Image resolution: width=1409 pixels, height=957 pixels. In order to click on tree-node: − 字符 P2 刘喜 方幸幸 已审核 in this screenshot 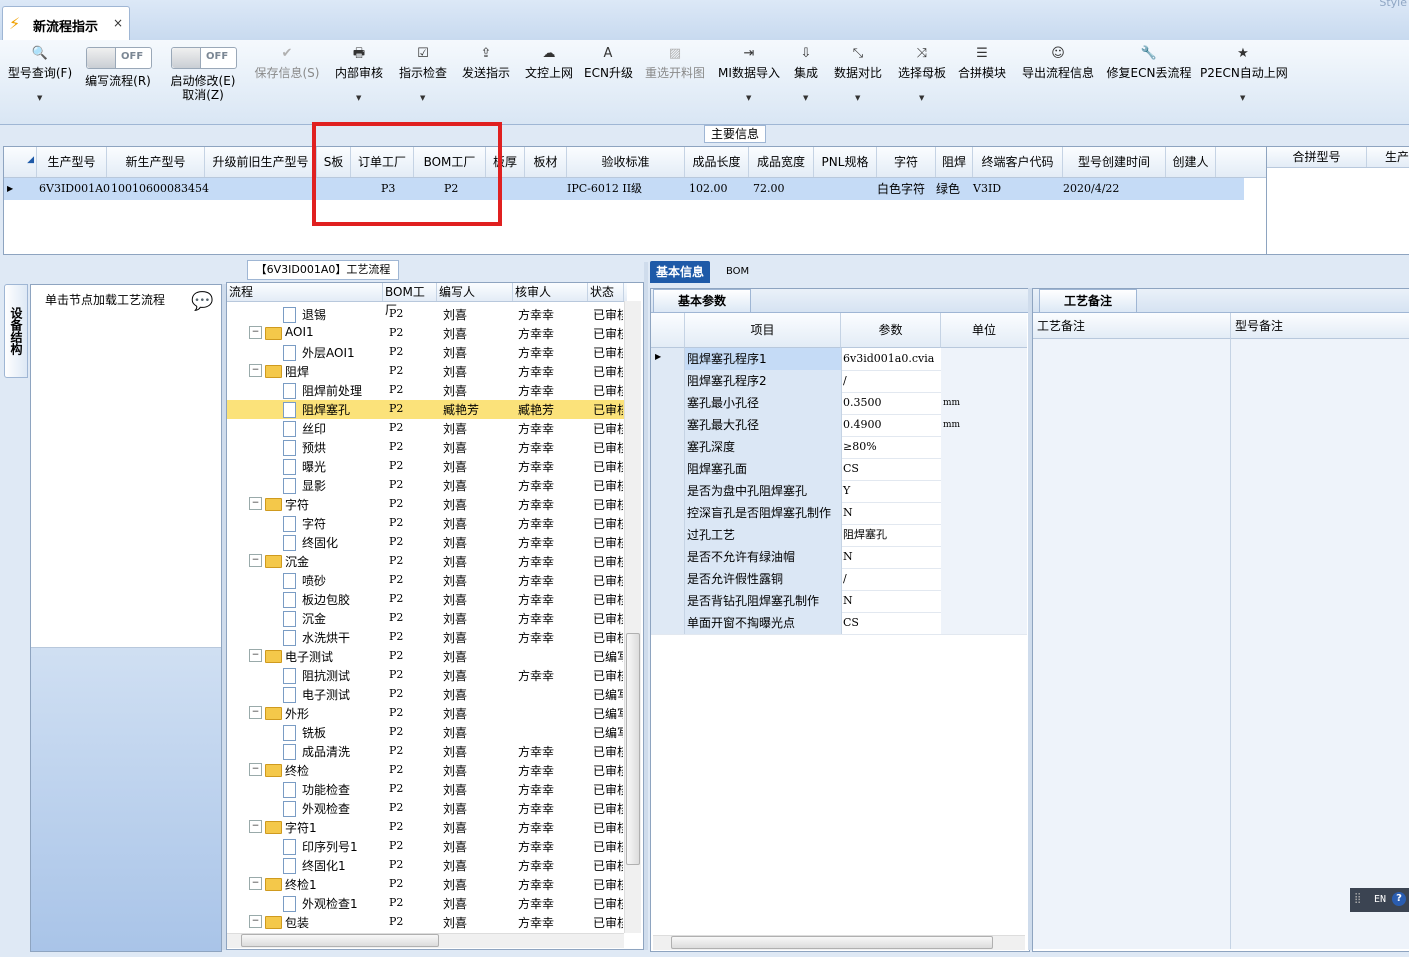, I will do `click(427, 504)`.